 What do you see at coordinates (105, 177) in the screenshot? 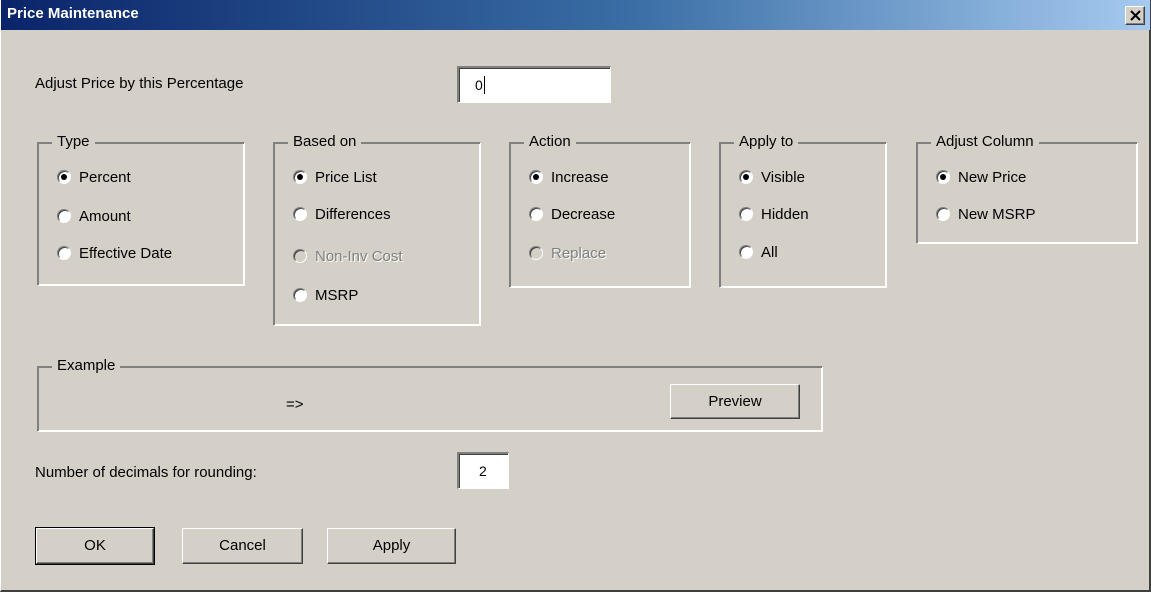
I see `radio-label: Percent` at bounding box center [105, 177].